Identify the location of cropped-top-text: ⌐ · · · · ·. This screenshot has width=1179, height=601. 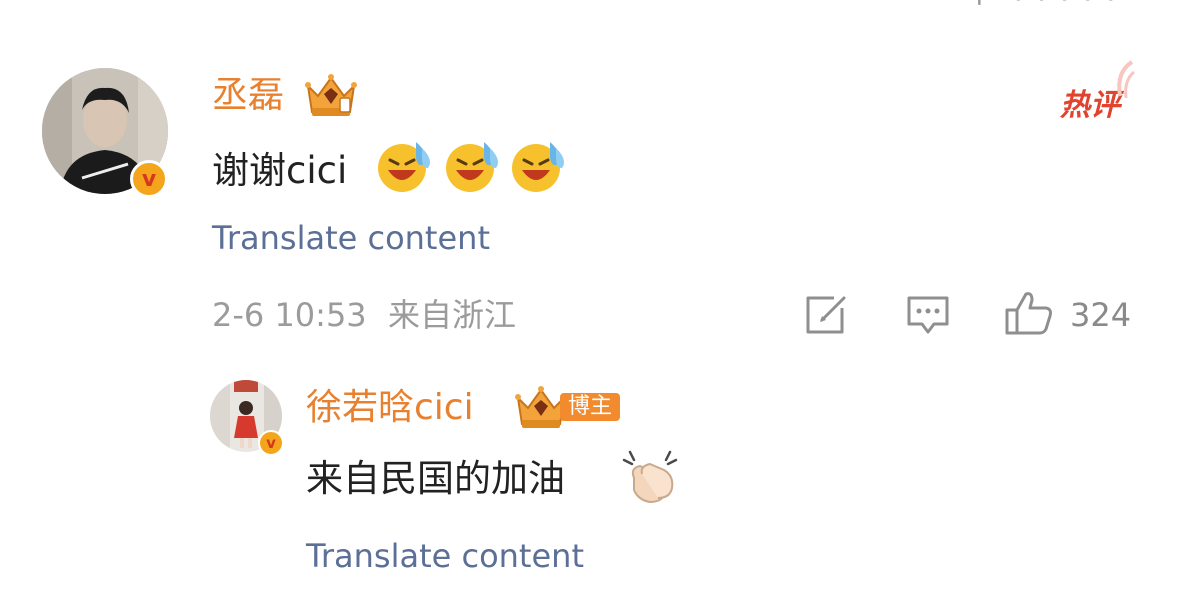
(1046, 8).